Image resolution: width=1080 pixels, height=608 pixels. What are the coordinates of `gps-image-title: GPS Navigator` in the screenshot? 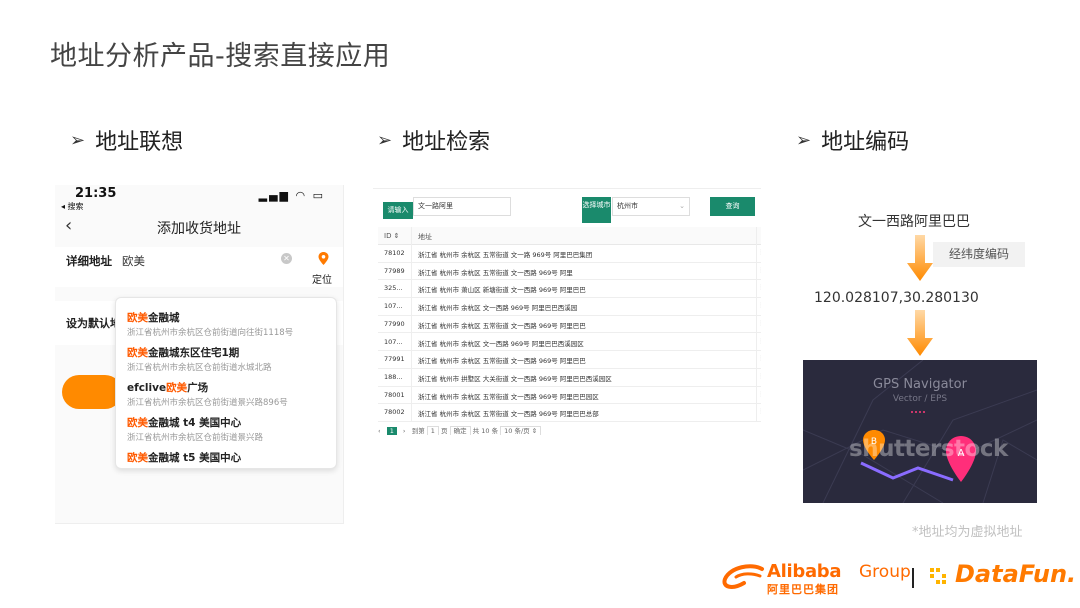 It's located at (920, 384).